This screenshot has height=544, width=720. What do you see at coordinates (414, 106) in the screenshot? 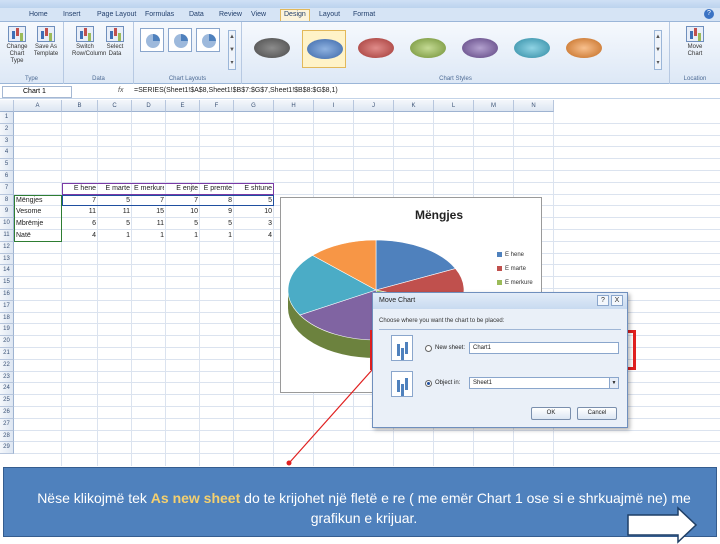
I see `column-header: K` at bounding box center [414, 106].